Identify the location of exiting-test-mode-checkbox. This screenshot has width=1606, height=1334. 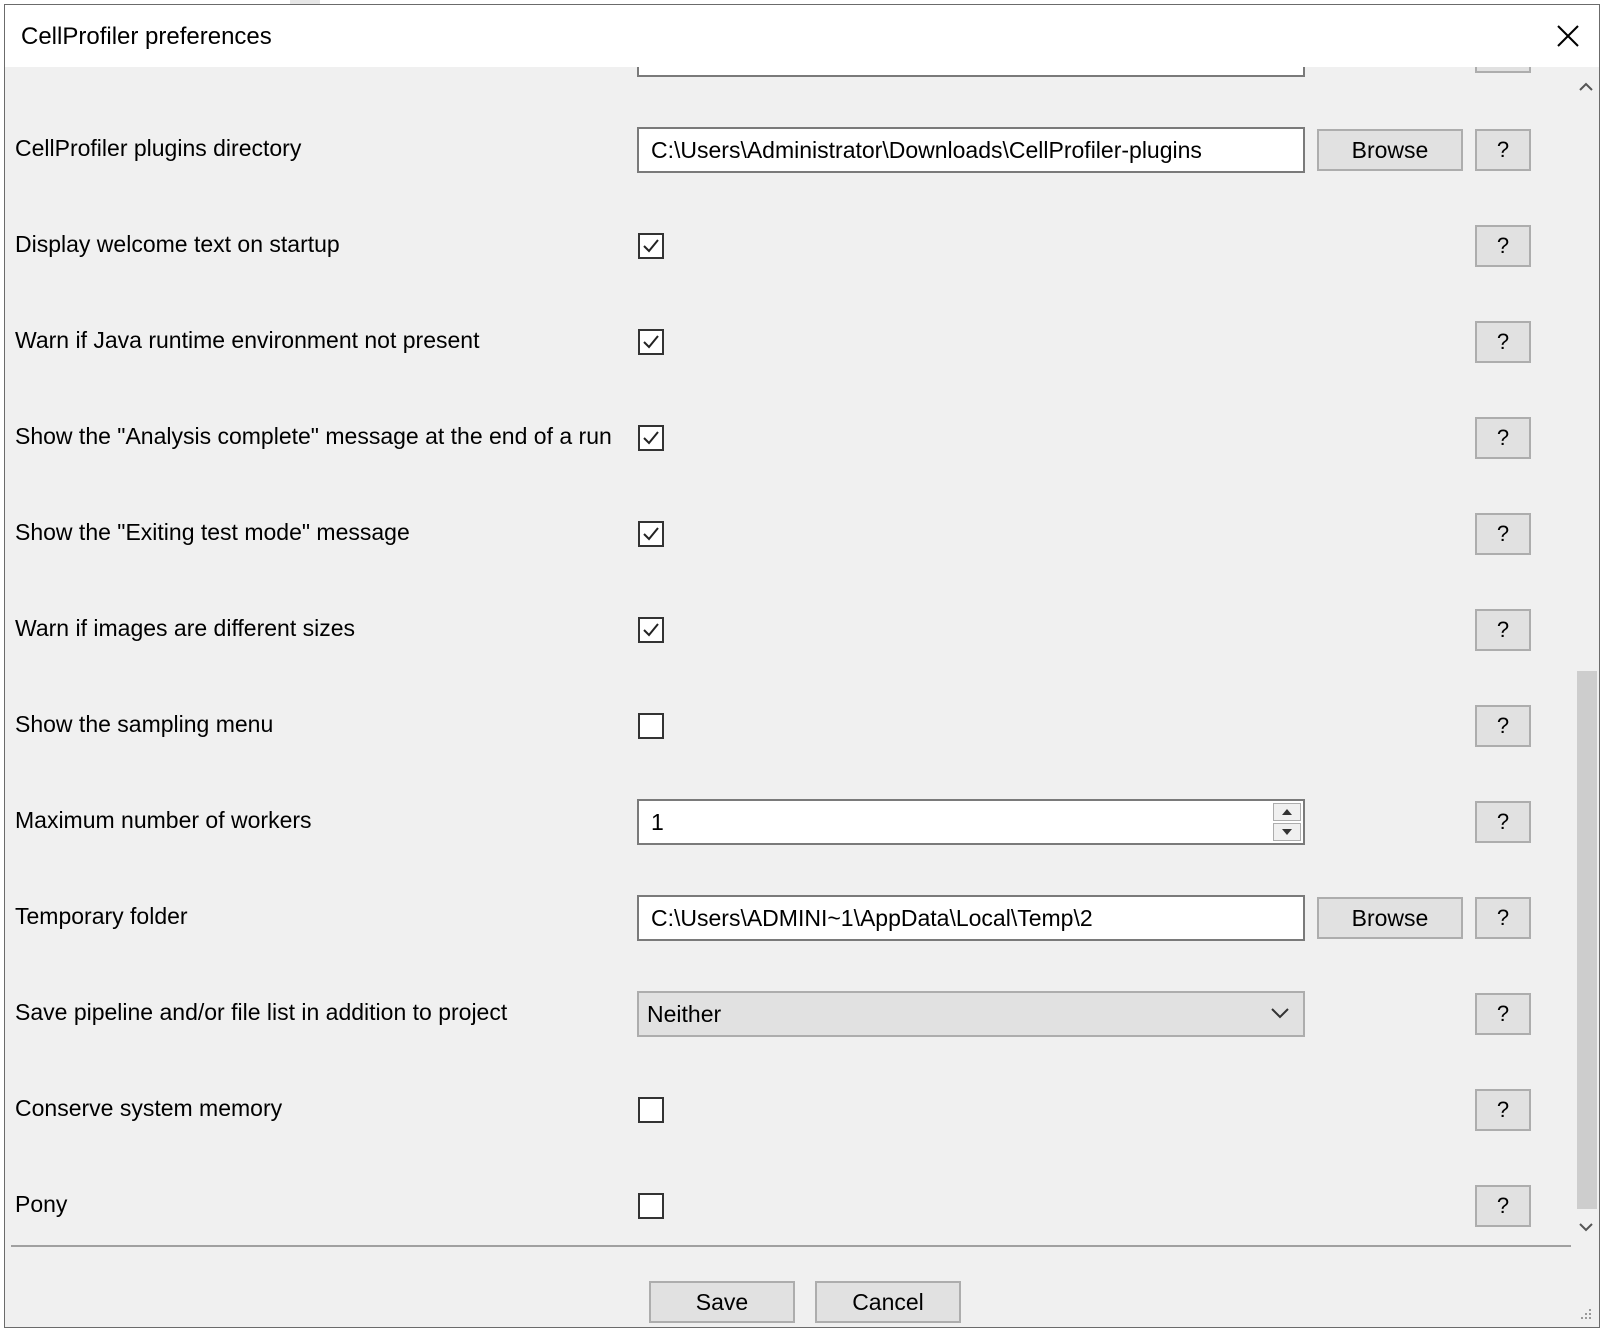
(651, 534).